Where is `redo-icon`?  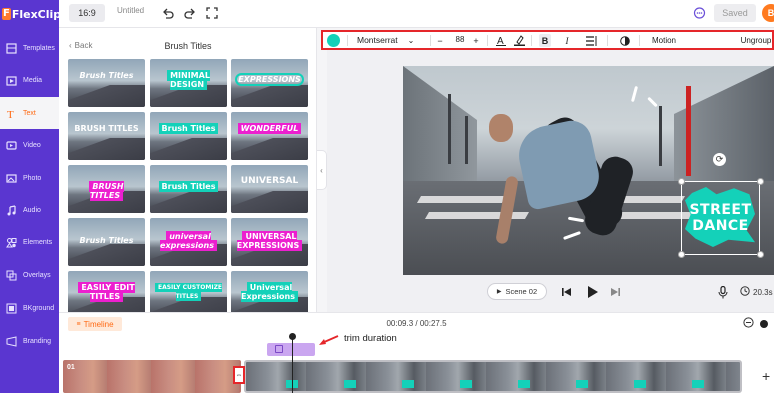
redo-icon is located at coordinates (190, 13).